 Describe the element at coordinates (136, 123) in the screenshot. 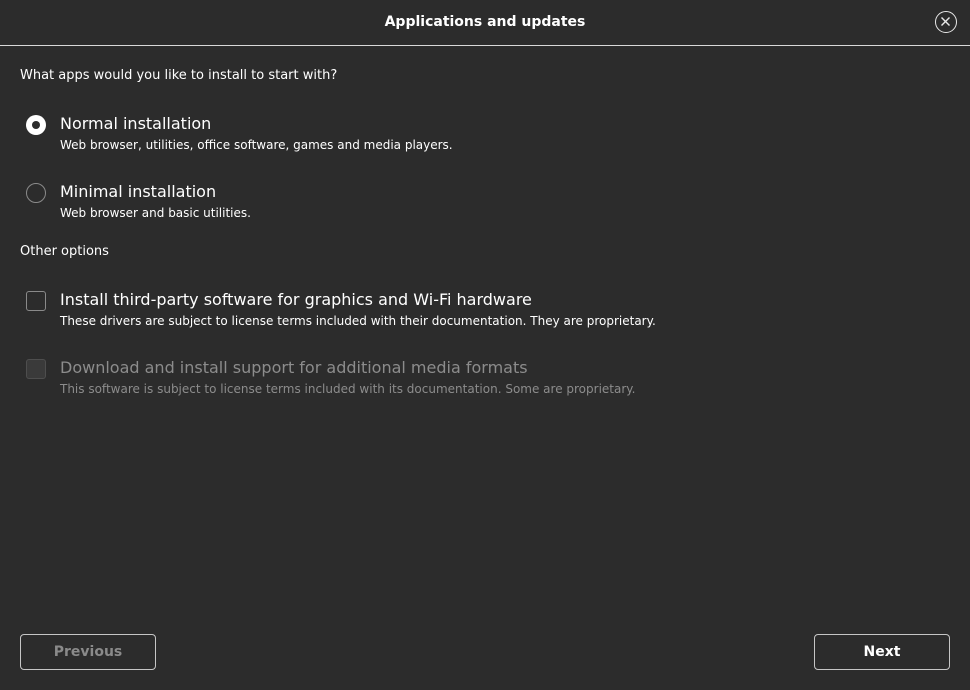

I see `option-label: Normal installation` at that location.